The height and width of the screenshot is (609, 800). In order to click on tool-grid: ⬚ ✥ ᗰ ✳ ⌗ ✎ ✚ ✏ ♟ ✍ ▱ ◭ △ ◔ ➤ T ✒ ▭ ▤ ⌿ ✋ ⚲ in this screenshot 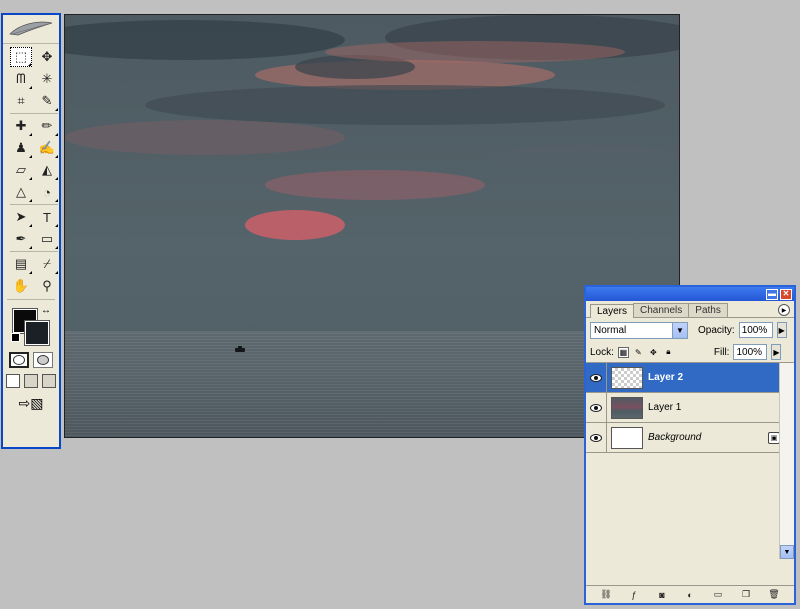, I will do `click(31, 170)`.